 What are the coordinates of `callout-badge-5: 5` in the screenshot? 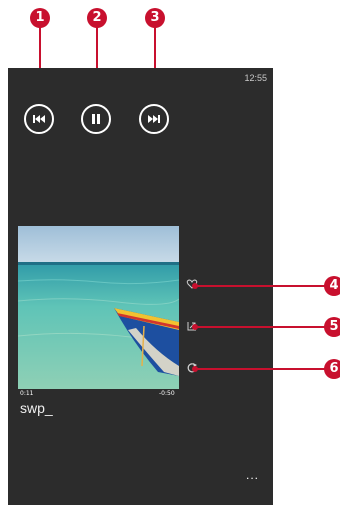 It's located at (332, 327).